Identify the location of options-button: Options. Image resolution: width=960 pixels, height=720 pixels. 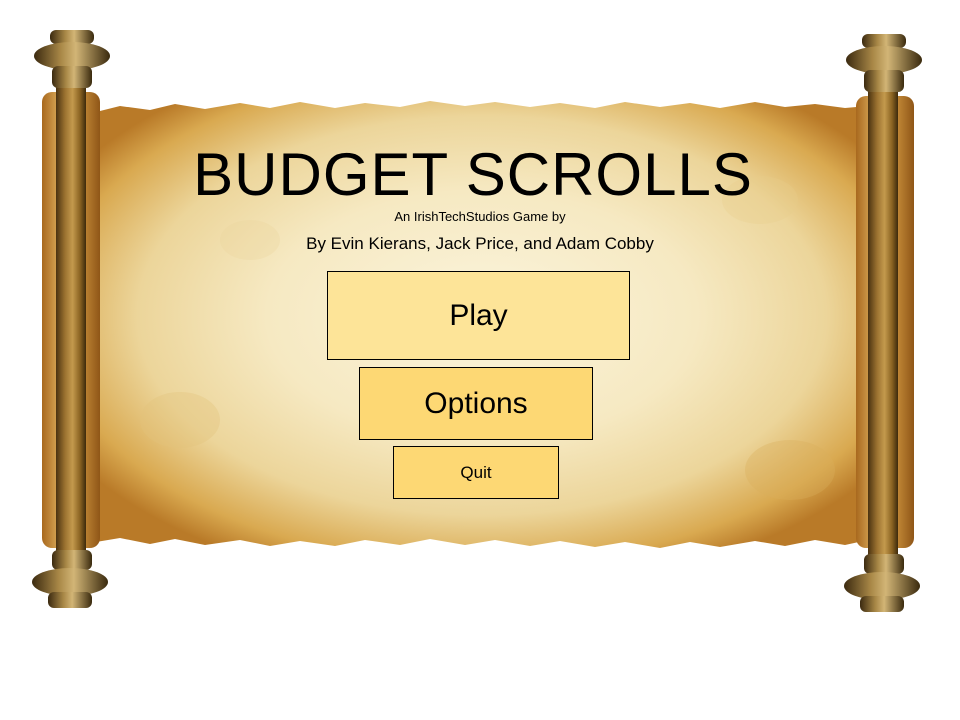
(476, 403).